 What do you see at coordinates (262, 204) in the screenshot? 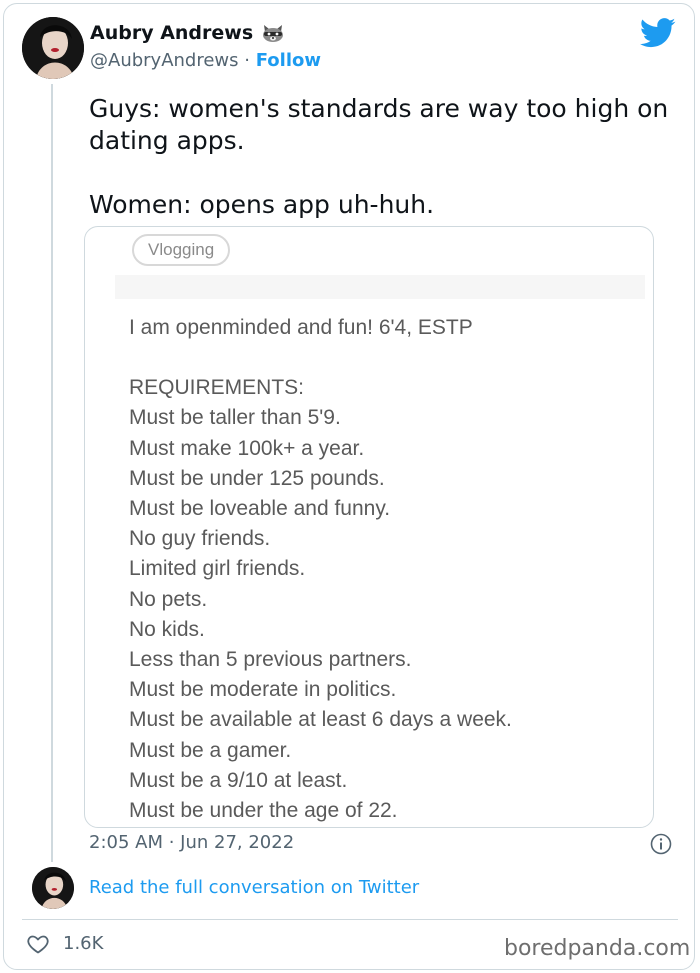
I see `tweet-text-line: Women: opens app uh-huh.` at bounding box center [262, 204].